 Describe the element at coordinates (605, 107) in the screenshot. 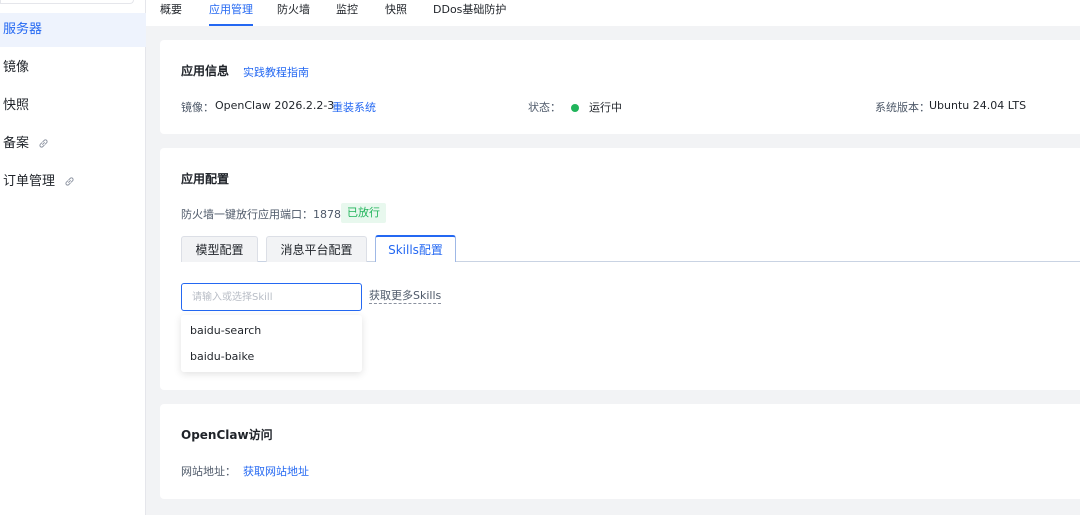

I see `status-value: 运行中` at that location.